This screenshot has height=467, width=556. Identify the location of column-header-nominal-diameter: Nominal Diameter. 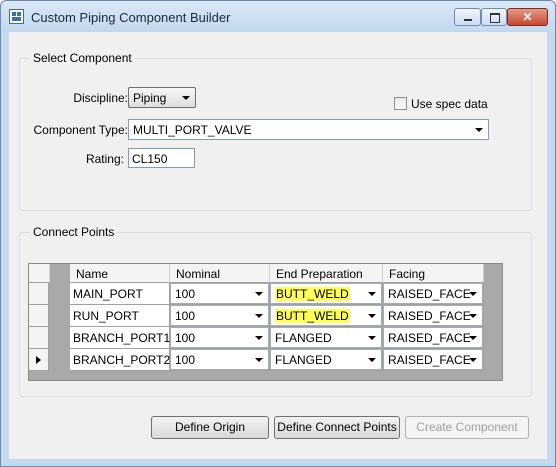
(220, 279).